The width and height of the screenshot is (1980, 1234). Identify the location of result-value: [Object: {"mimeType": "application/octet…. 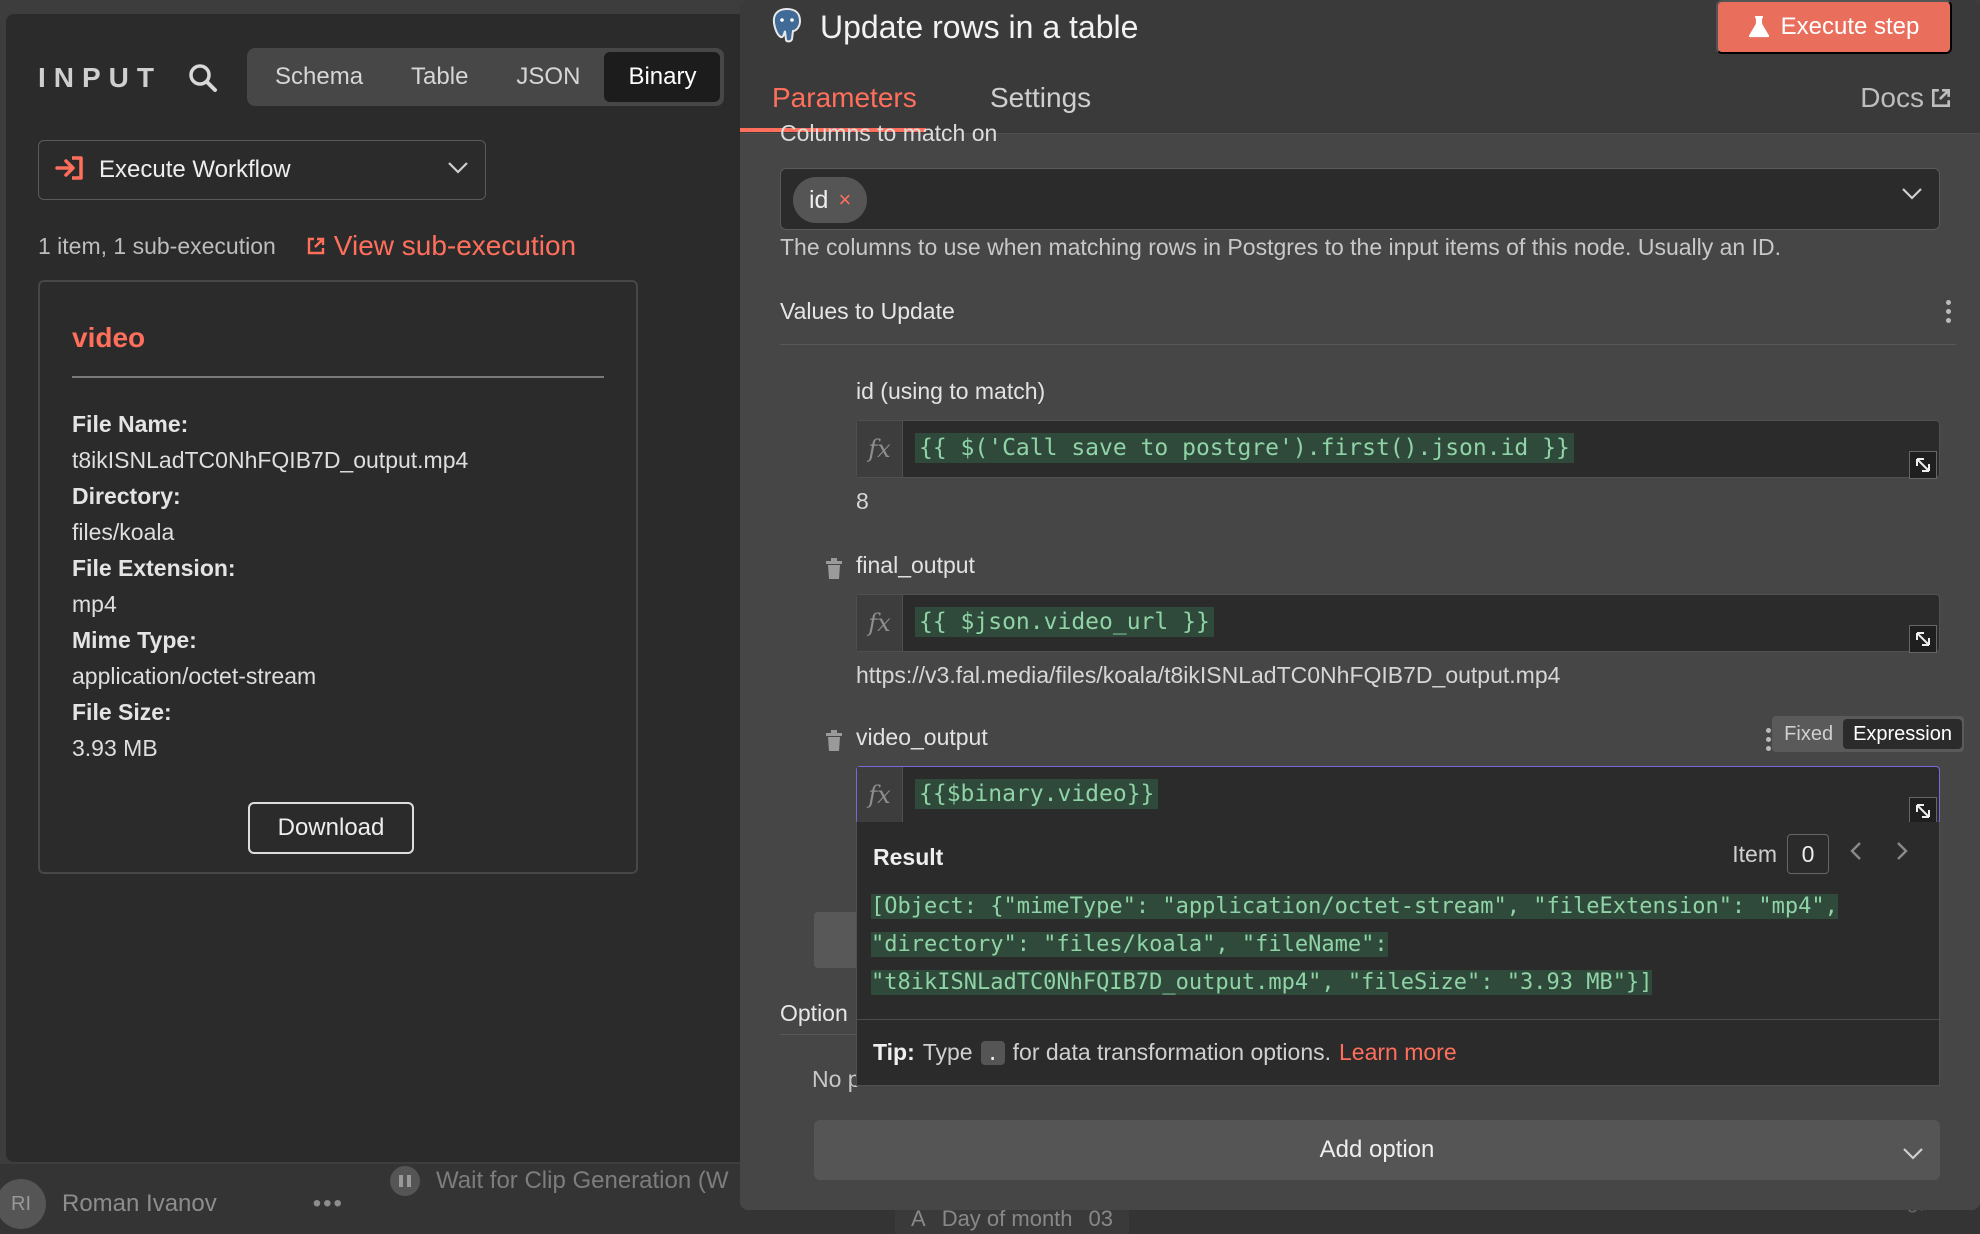
(1401, 945).